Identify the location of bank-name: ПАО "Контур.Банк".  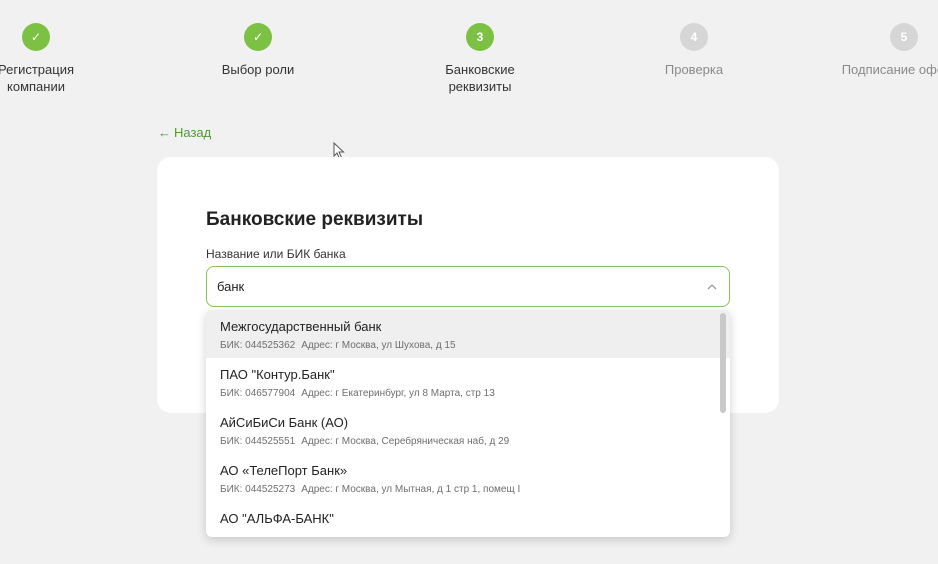
(277, 374).